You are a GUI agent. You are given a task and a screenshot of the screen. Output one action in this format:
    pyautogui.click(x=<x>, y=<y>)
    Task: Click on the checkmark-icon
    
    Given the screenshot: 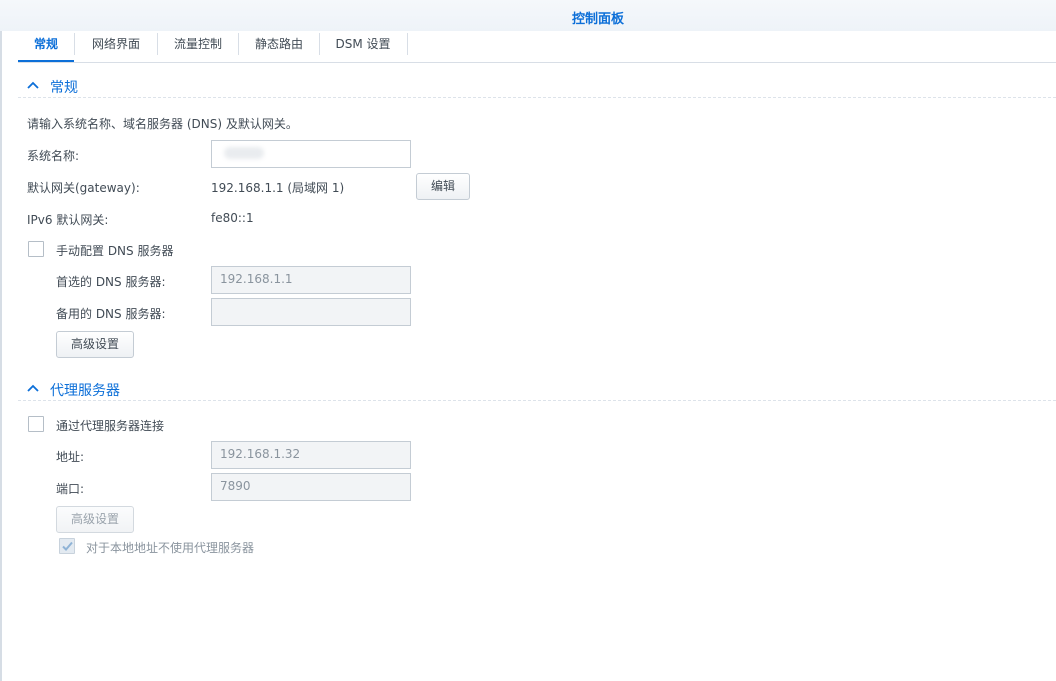 What is the action you would take?
    pyautogui.click(x=67, y=546)
    